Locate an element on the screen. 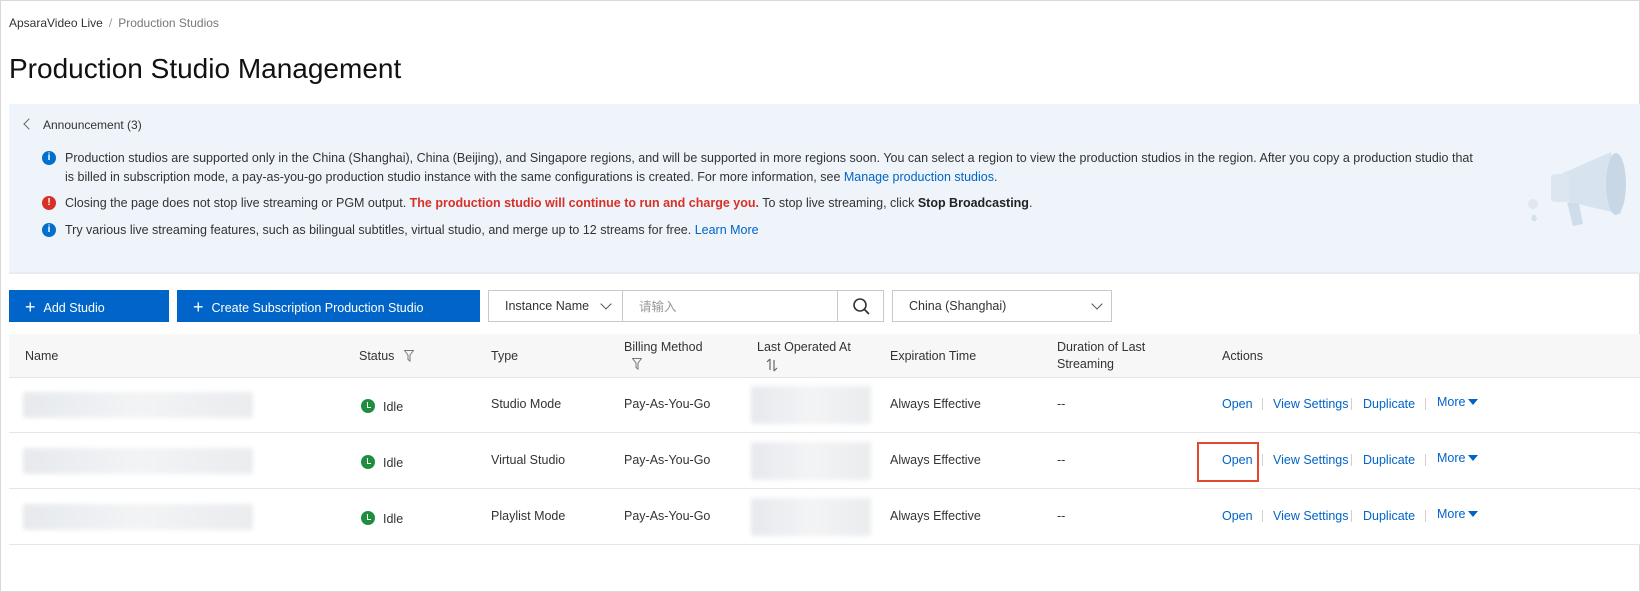 Image resolution: width=1640 pixels, height=592 pixels. column-header-name: Name is located at coordinates (42, 356).